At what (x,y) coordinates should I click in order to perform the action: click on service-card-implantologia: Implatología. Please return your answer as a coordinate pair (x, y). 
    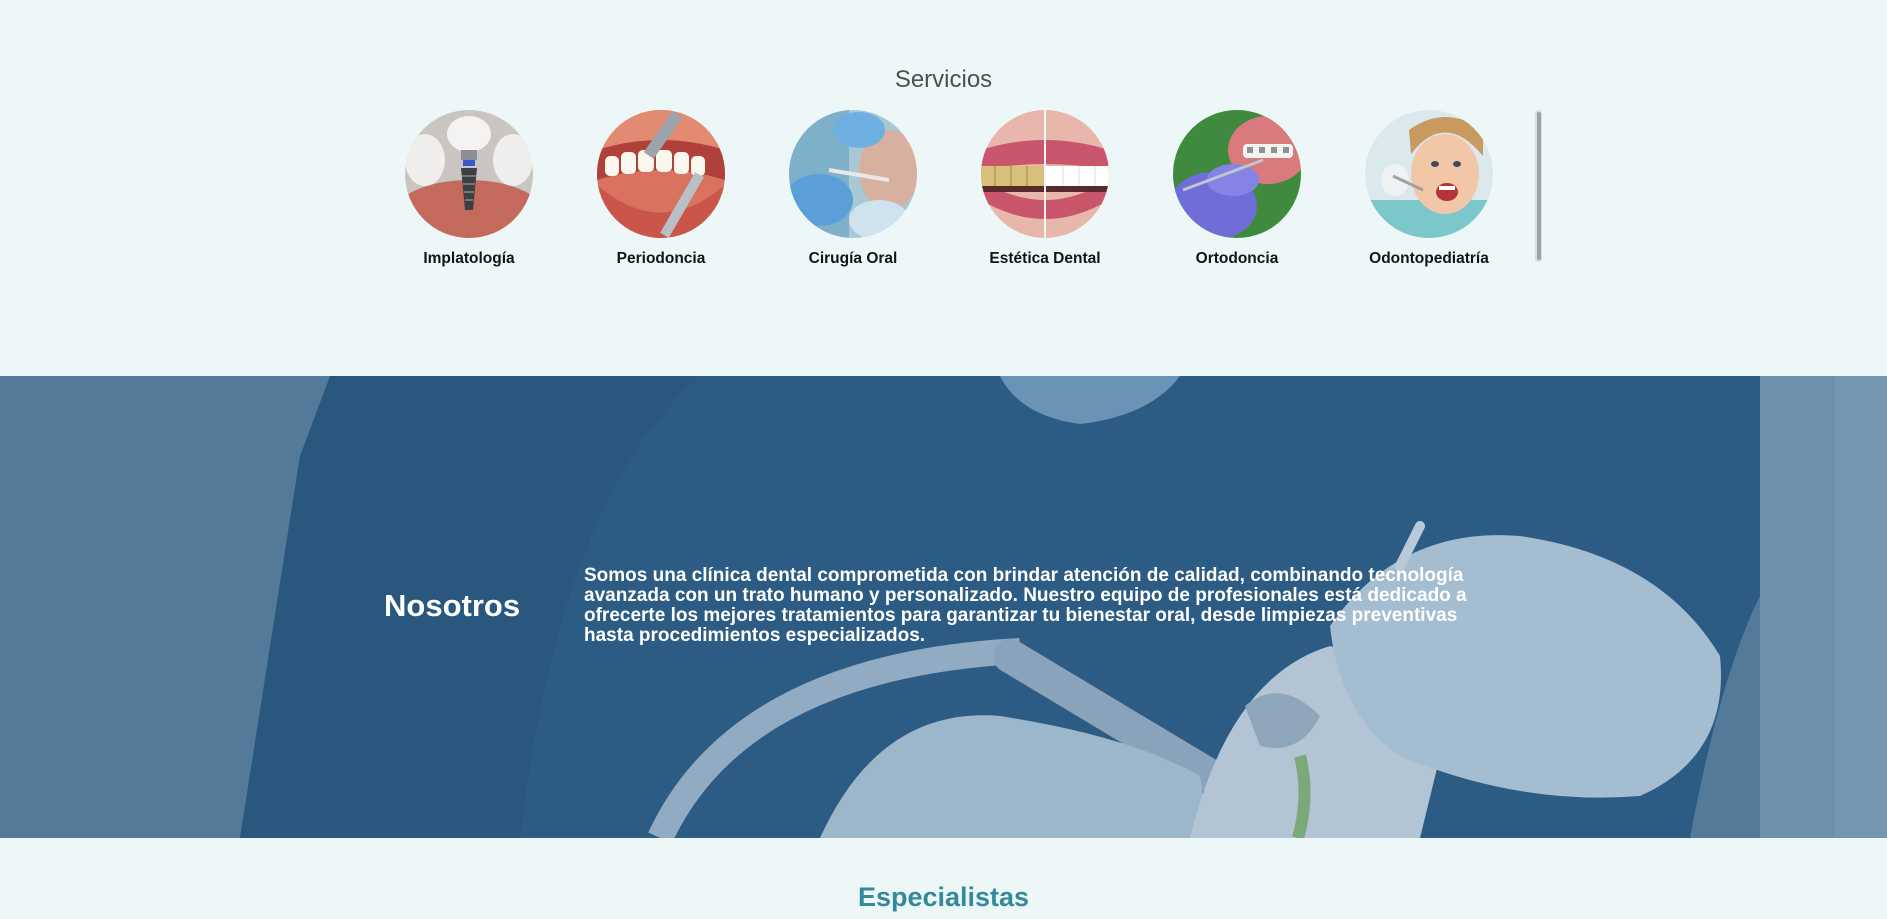
    Looking at the image, I should click on (469, 189).